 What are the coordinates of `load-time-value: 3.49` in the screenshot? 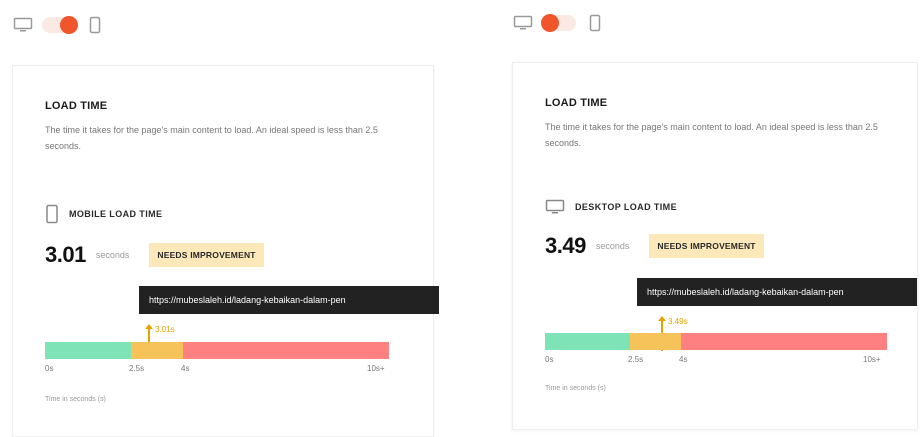 It's located at (565, 245).